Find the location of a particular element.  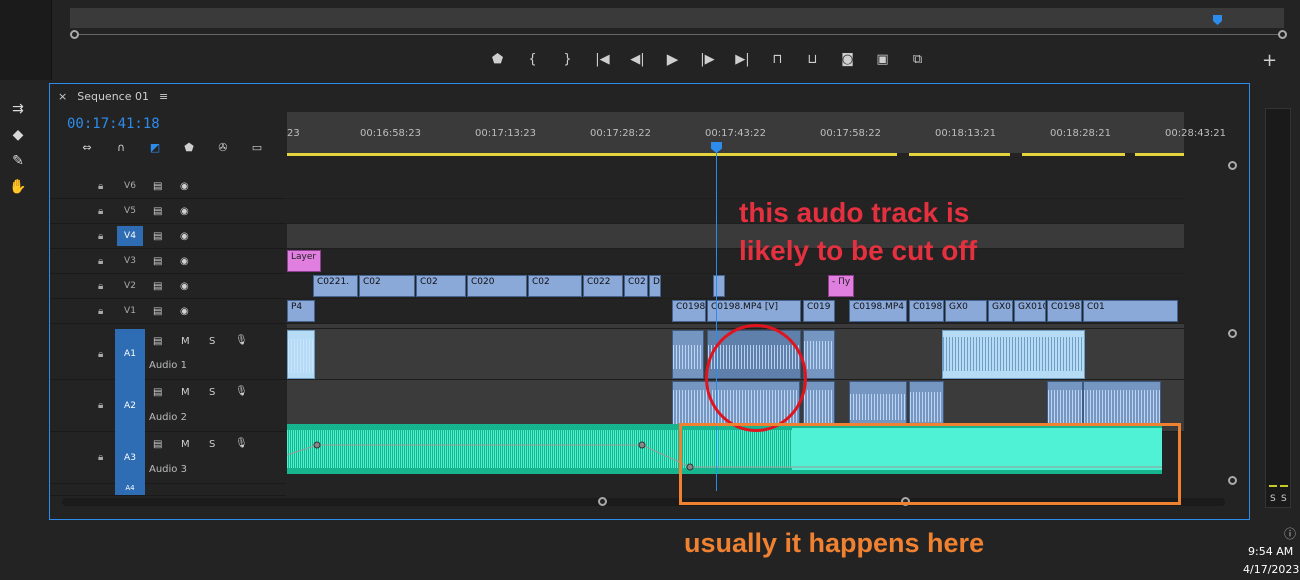

linked-selection-icon: ◩ is located at coordinates (155, 147).